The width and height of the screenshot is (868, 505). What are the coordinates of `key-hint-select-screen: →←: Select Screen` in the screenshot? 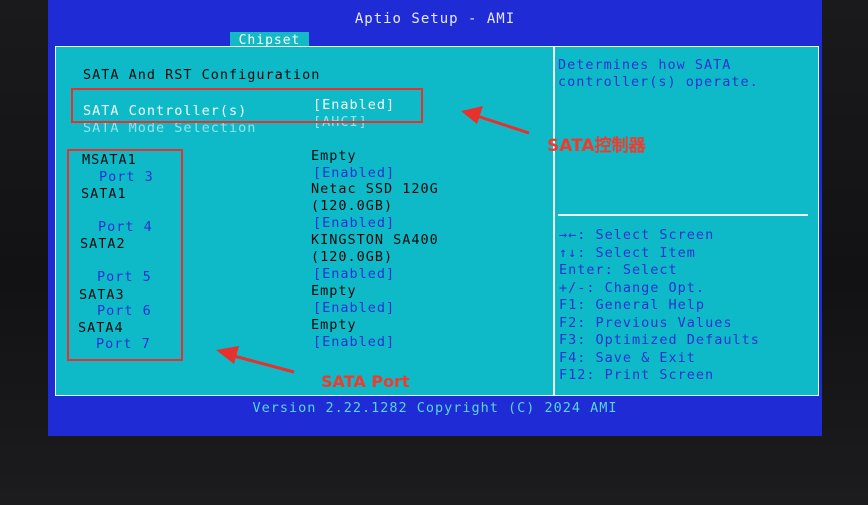 It's located at (636, 235).